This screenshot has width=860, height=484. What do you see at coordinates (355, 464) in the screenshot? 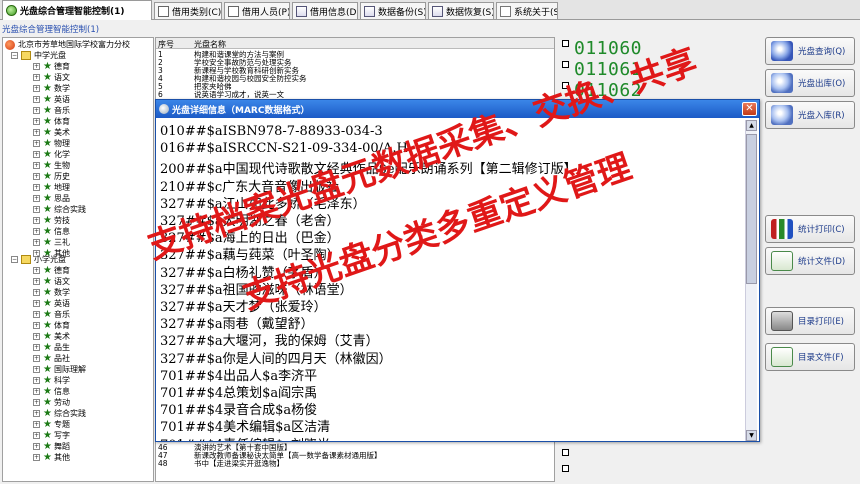
I see `table-row: 48 书中【走进梁实开逛逸物】` at bounding box center [355, 464].